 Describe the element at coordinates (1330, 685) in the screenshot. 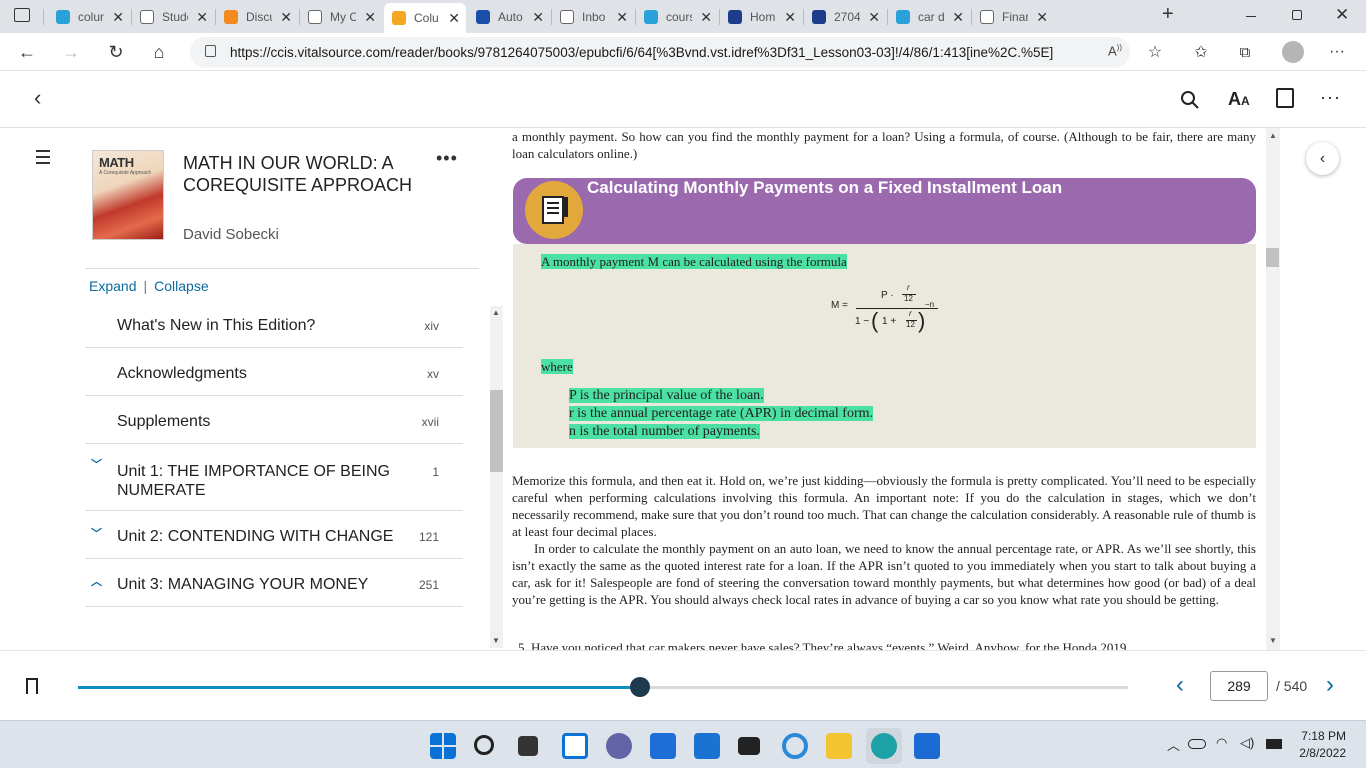

I see `next-page-icon: ›` at that location.